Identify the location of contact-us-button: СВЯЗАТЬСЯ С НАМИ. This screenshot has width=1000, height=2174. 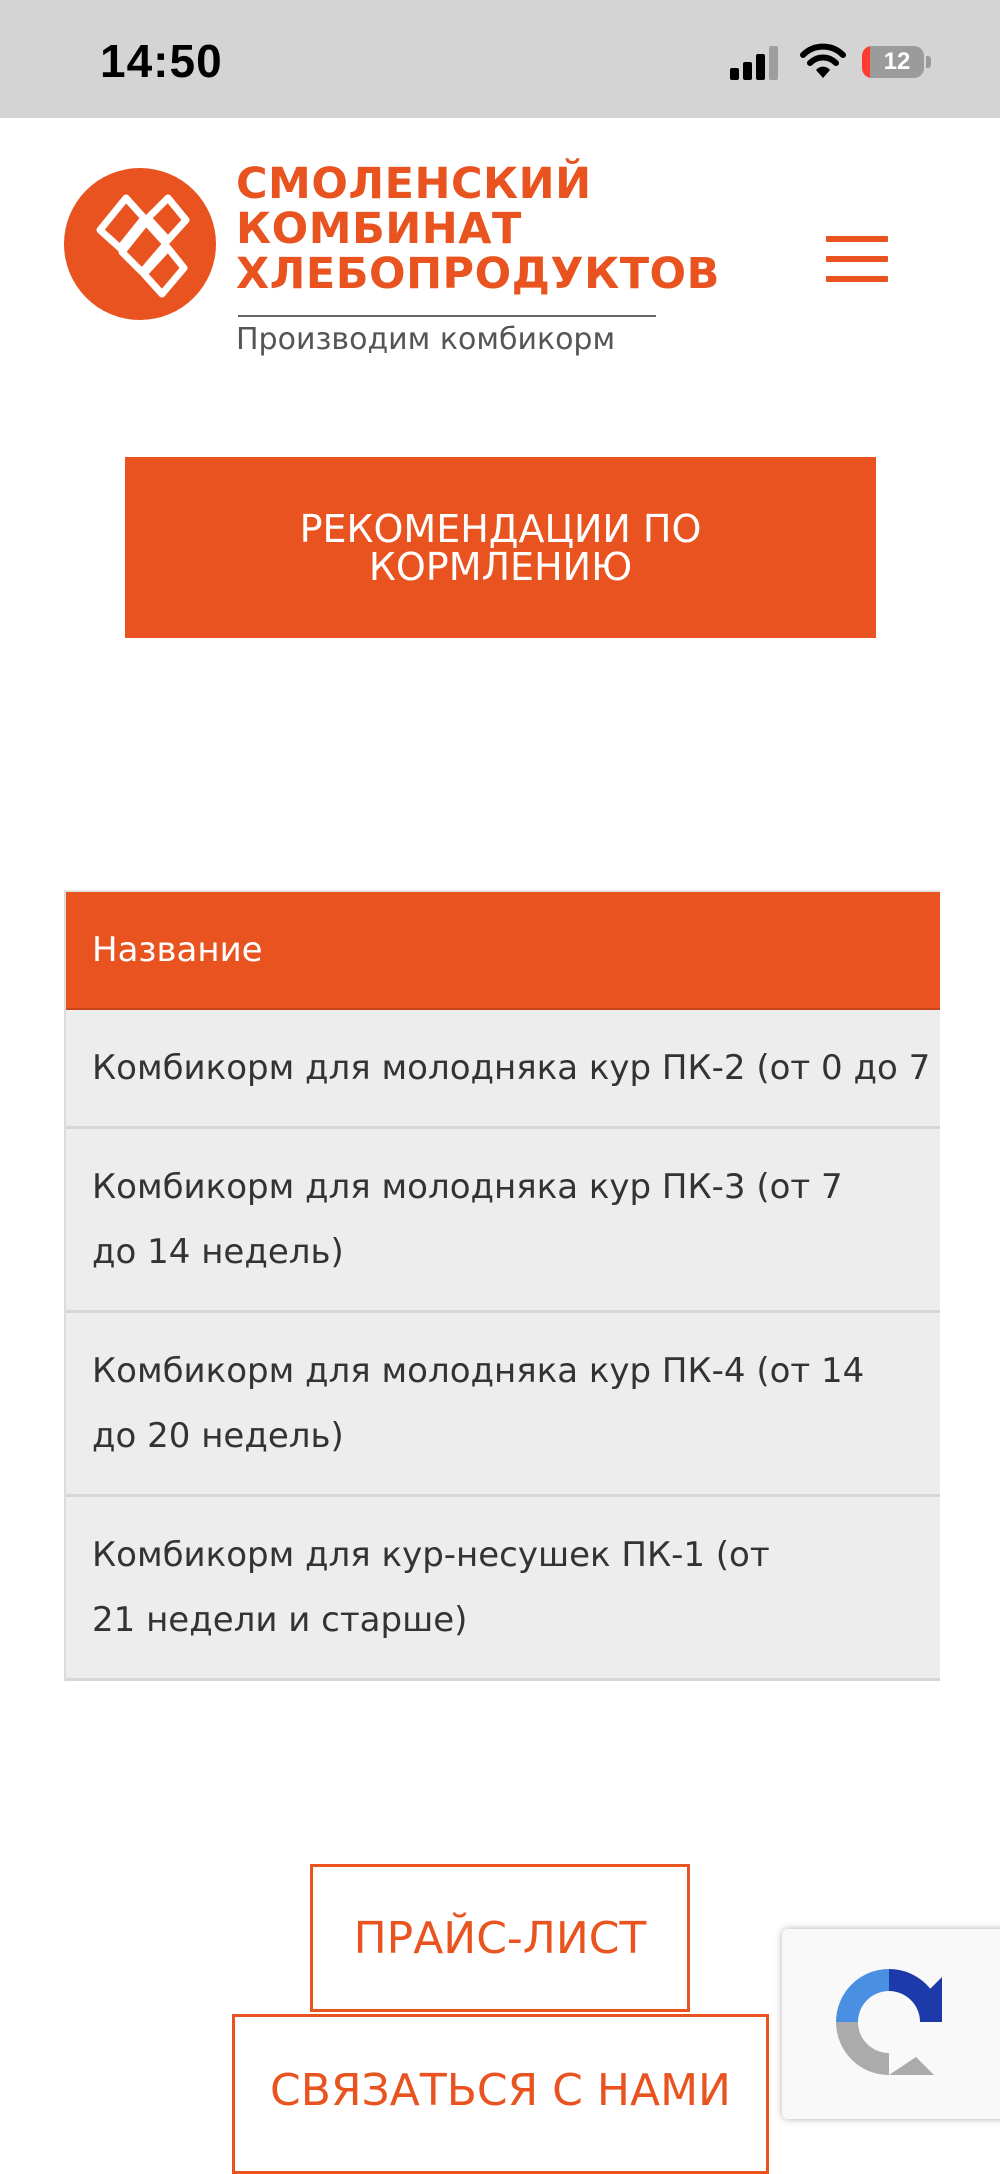
(500, 2094).